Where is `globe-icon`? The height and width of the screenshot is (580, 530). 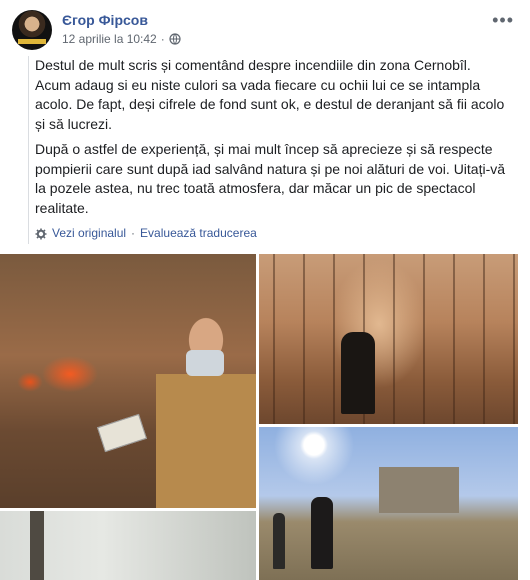
globe-icon is located at coordinates (175, 39).